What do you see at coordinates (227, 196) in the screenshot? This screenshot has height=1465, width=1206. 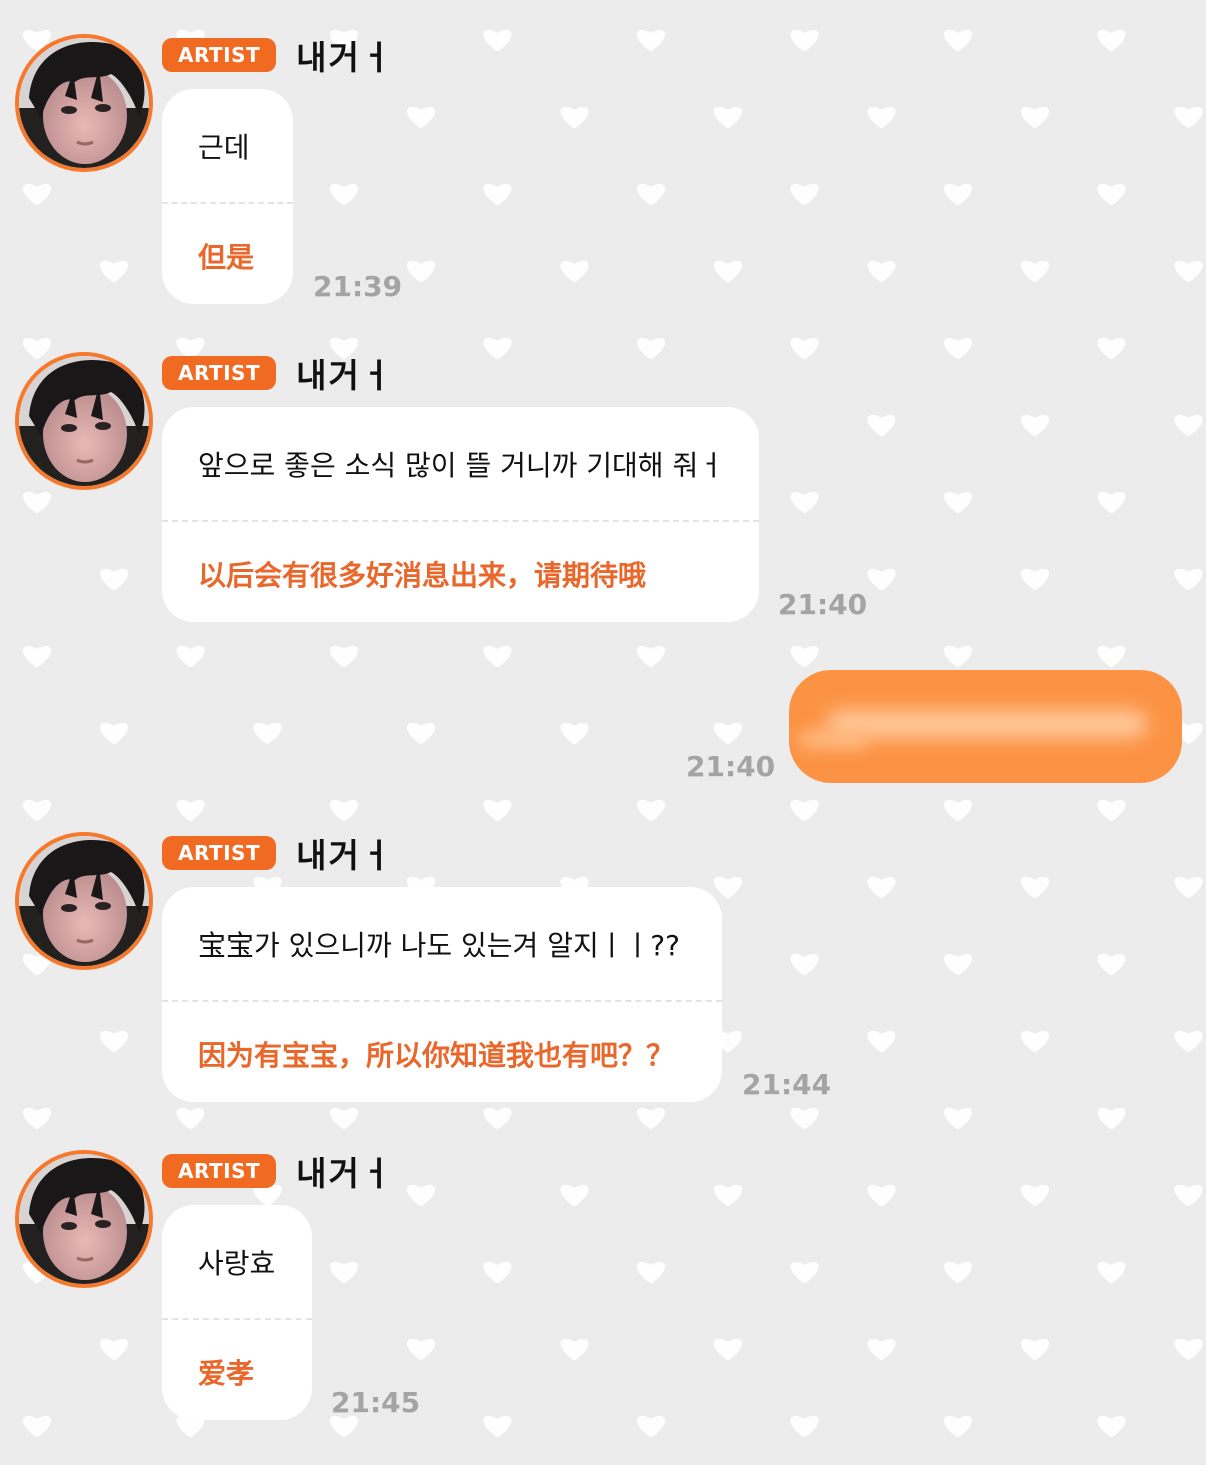 I see `message-bubble: 근데 但是` at bounding box center [227, 196].